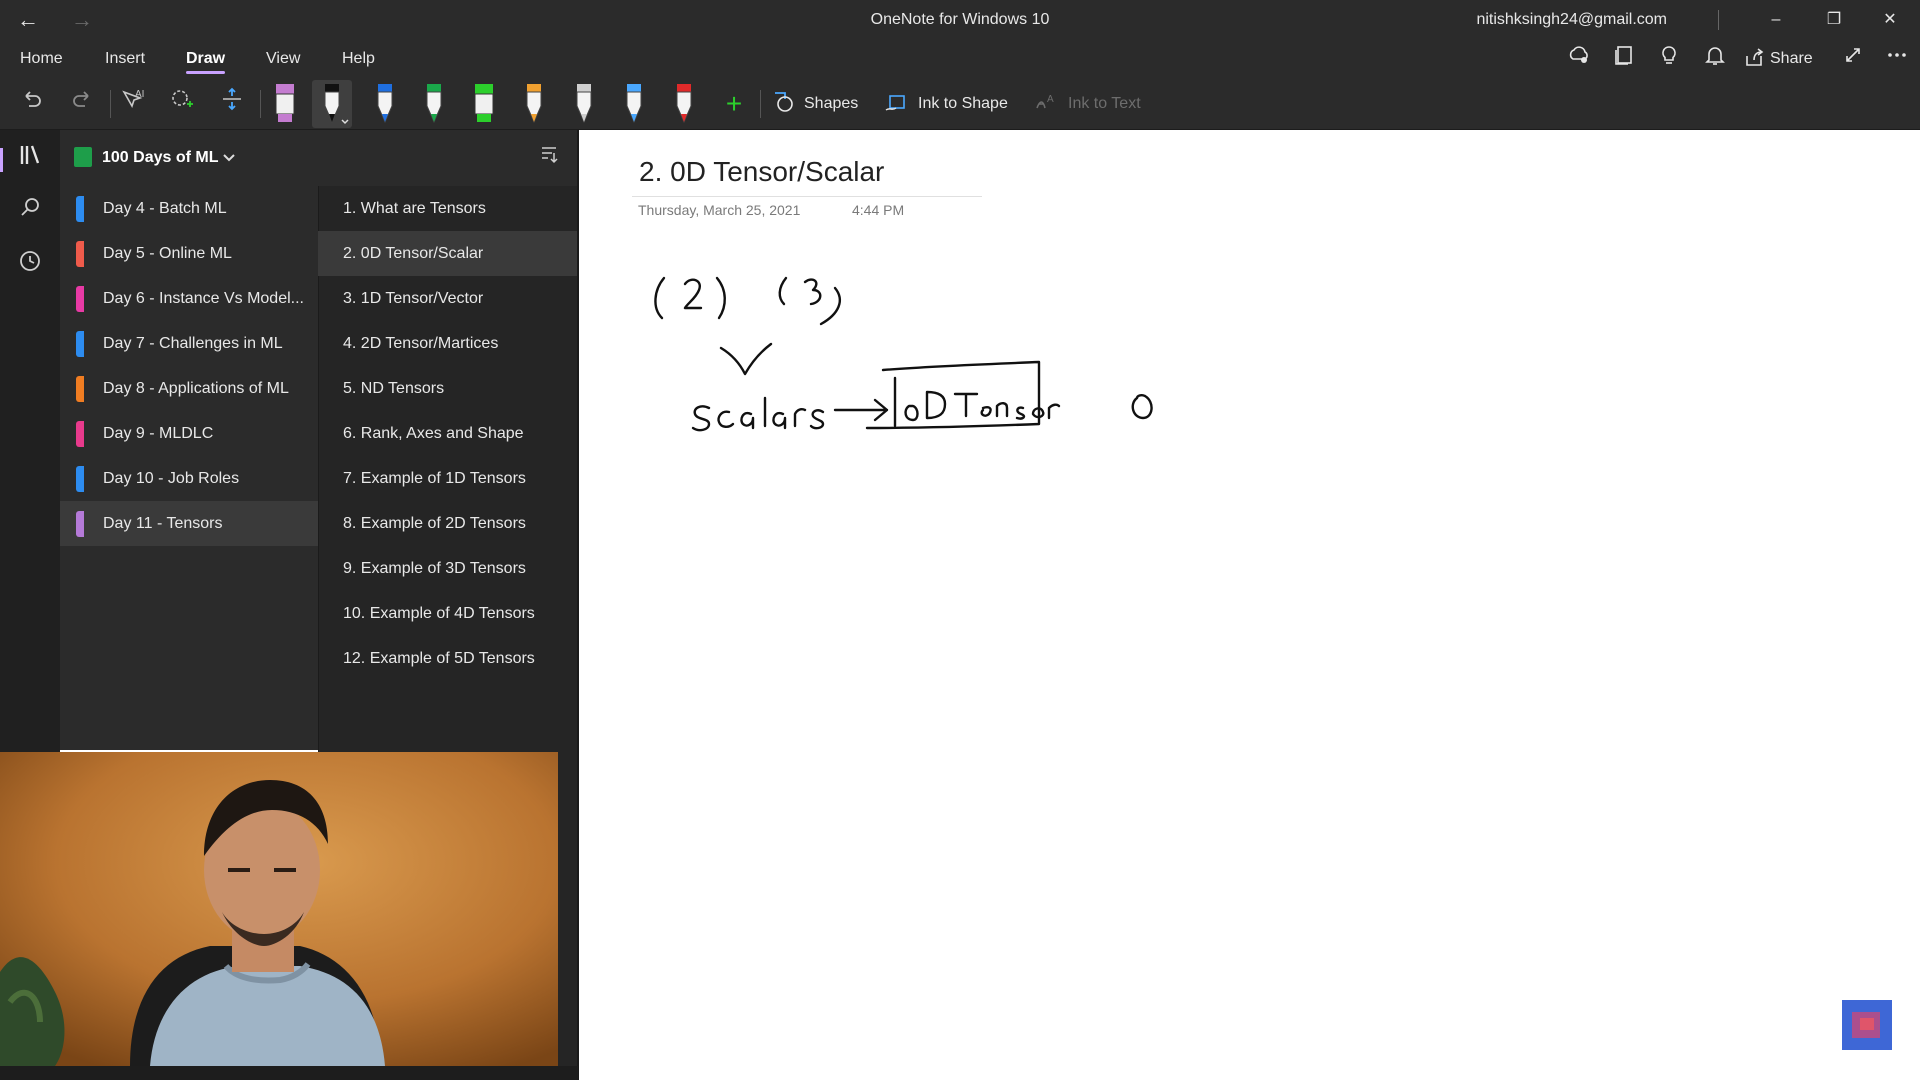  I want to click on svg-text: A, so click(1050, 99).